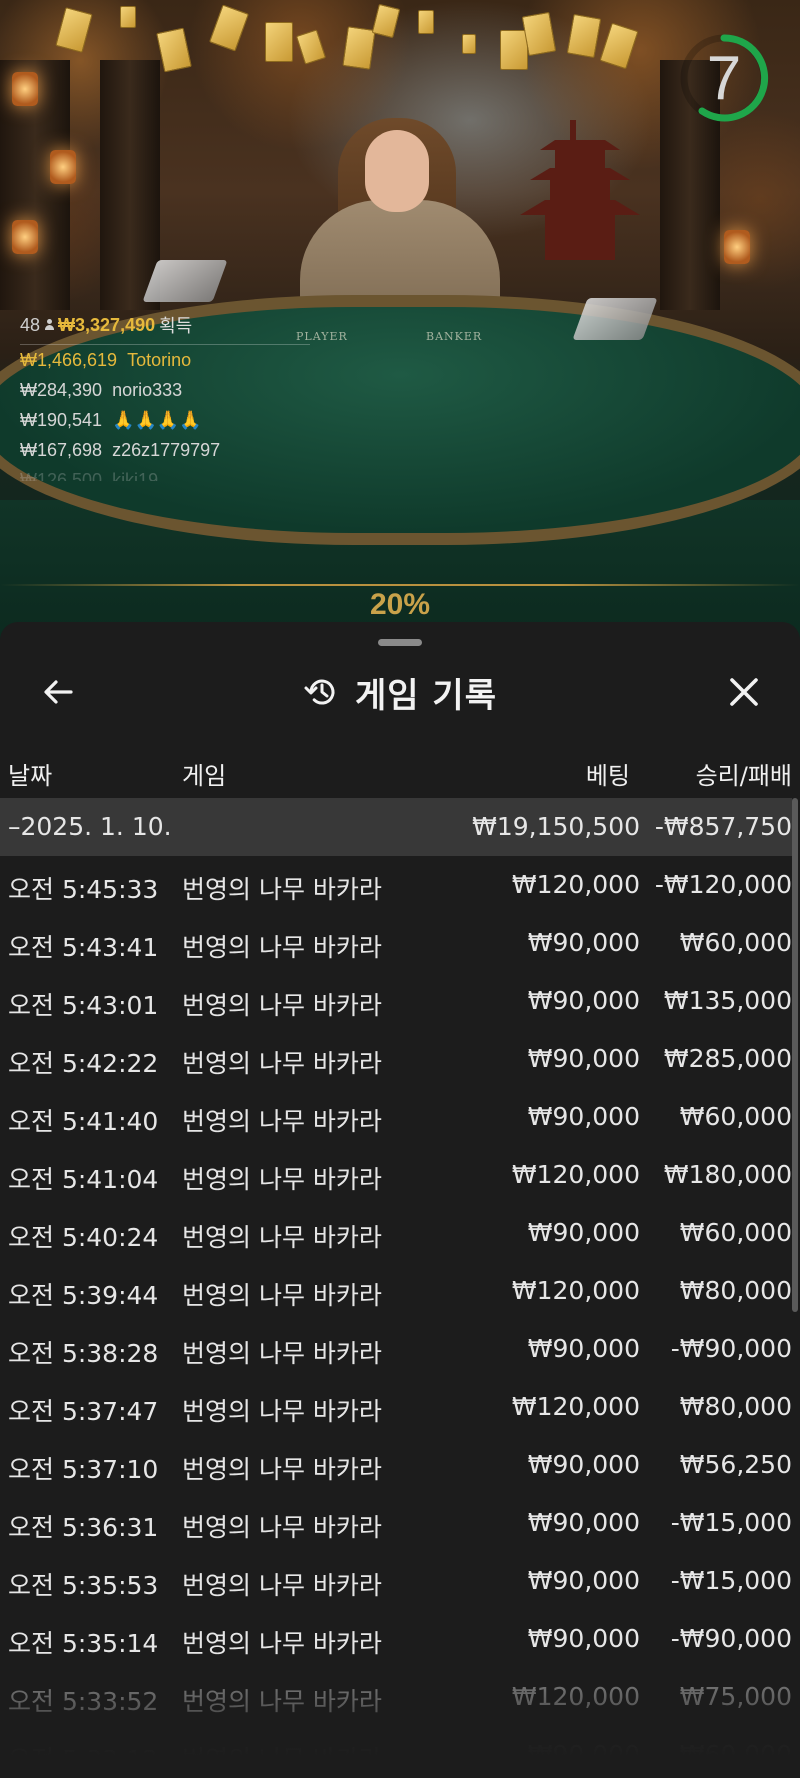 This screenshot has width=800, height=1778. Describe the element at coordinates (49, 325) in the screenshot. I see `user-icon` at that location.